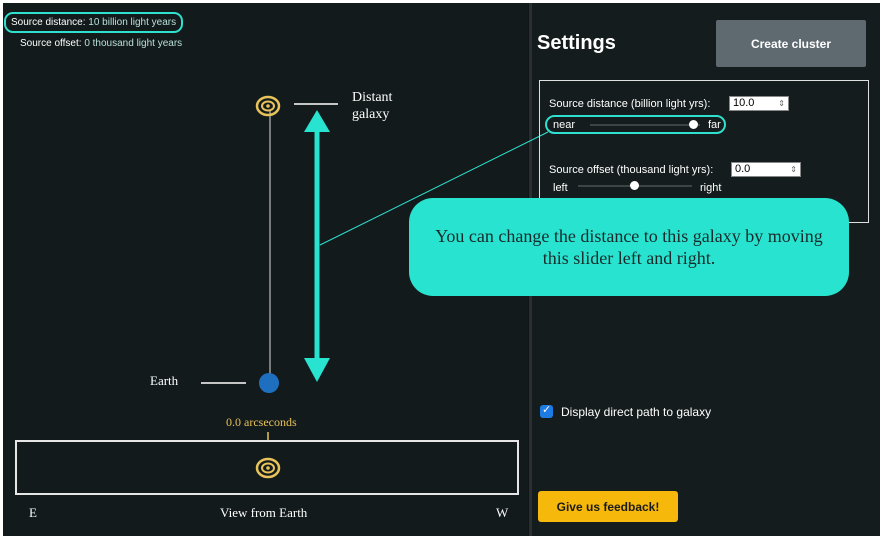 This screenshot has width=883, height=539. What do you see at coordinates (743, 169) in the screenshot?
I see `source-offset-value: 0.0` at bounding box center [743, 169].